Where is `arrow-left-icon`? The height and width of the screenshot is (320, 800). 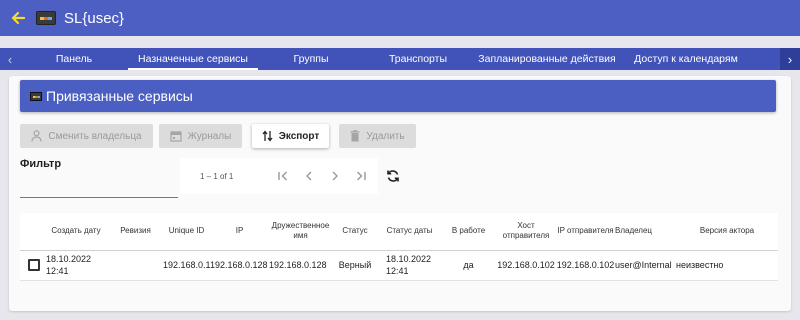
arrow-left-icon is located at coordinates (18, 18).